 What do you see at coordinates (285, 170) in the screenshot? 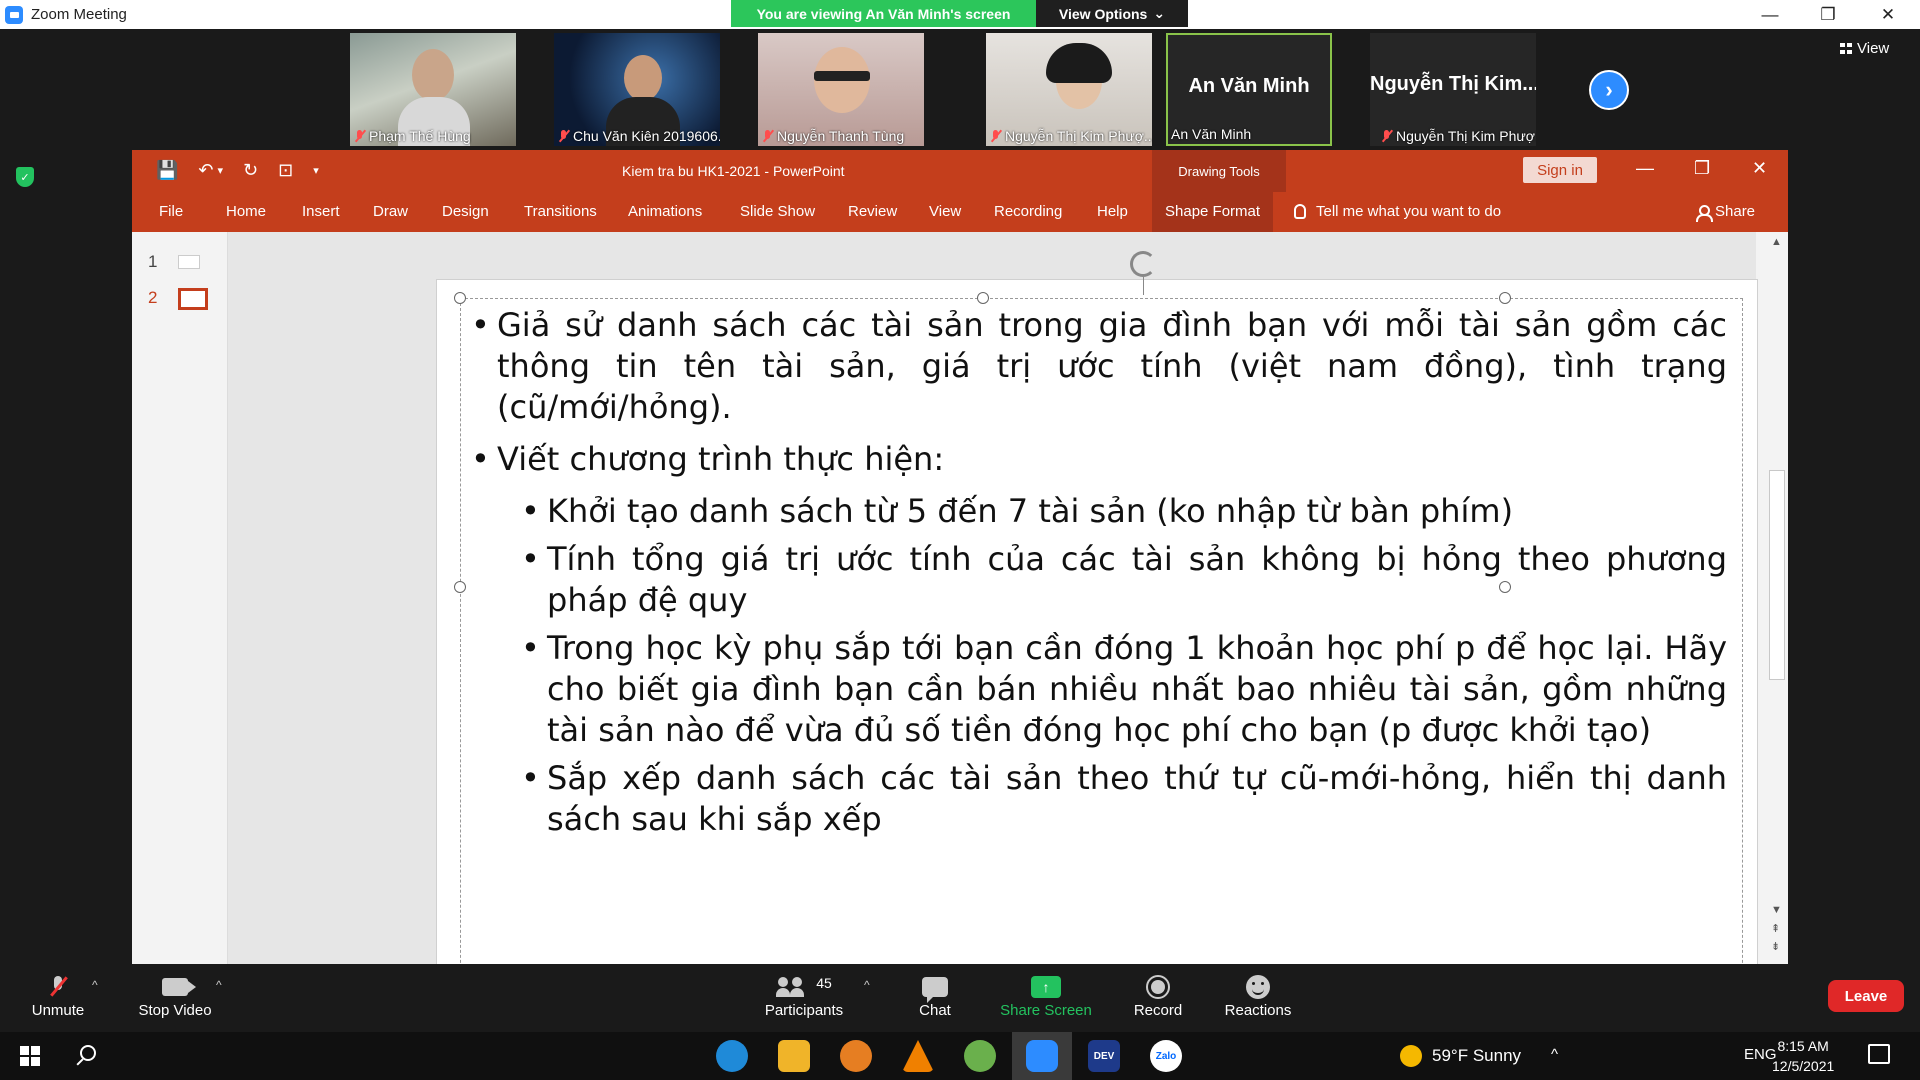
I see `start-presentation-icon: ⊡` at bounding box center [285, 170].